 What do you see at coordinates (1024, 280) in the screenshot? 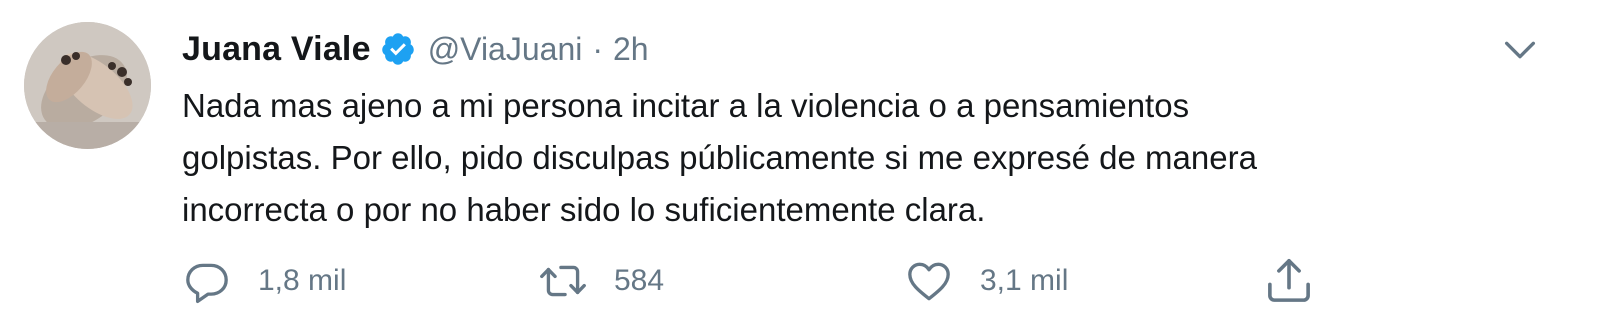
I see `like-count: 3,1 mil` at bounding box center [1024, 280].